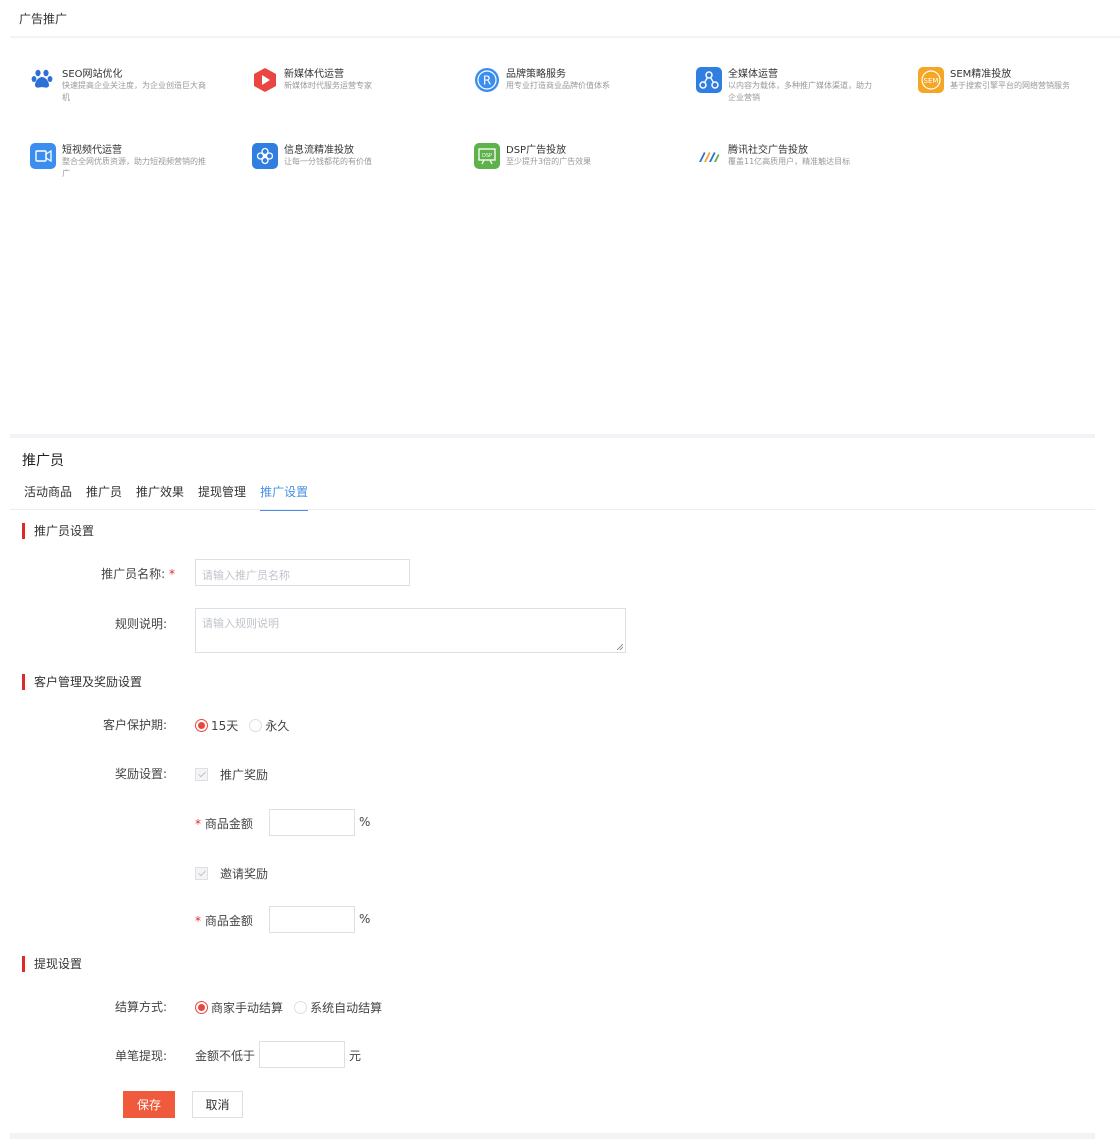 The height and width of the screenshot is (1139, 1120). Describe the element at coordinates (222, 496) in the screenshot. I see `tab-withdrawal-management: 提现管理` at that location.